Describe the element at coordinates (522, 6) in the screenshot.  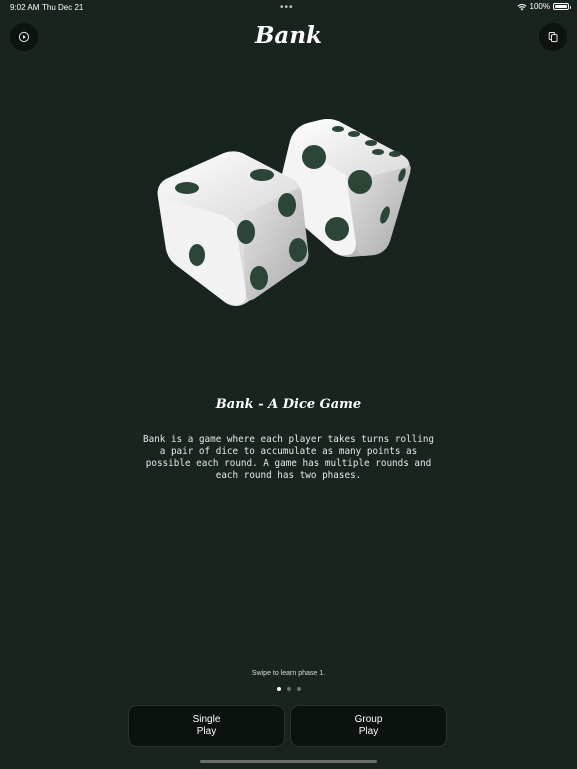
I see `wifi-icon` at that location.